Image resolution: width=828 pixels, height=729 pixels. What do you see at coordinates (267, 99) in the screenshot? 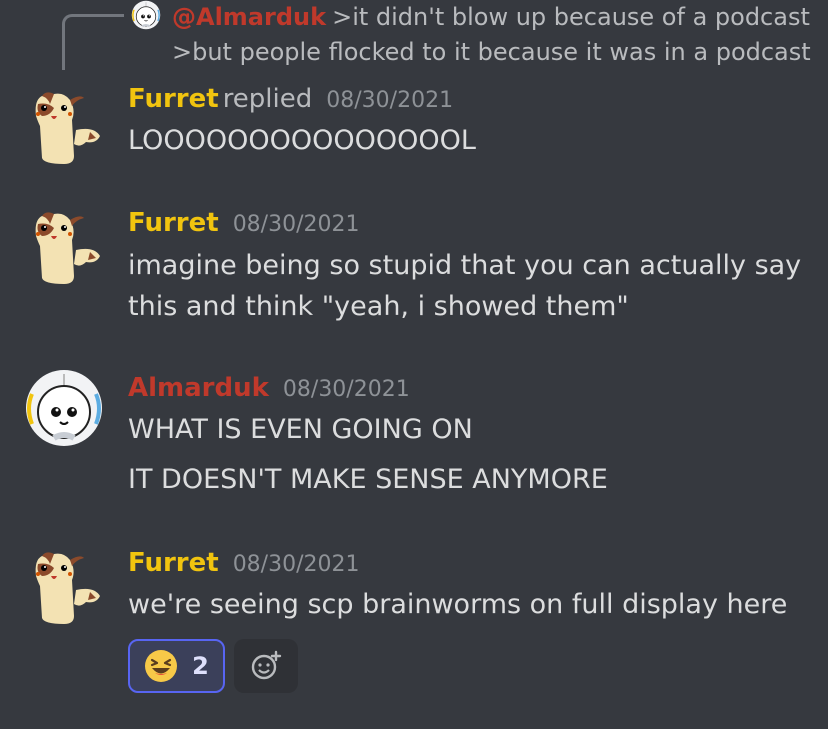
I see `replied-label: replied` at bounding box center [267, 99].